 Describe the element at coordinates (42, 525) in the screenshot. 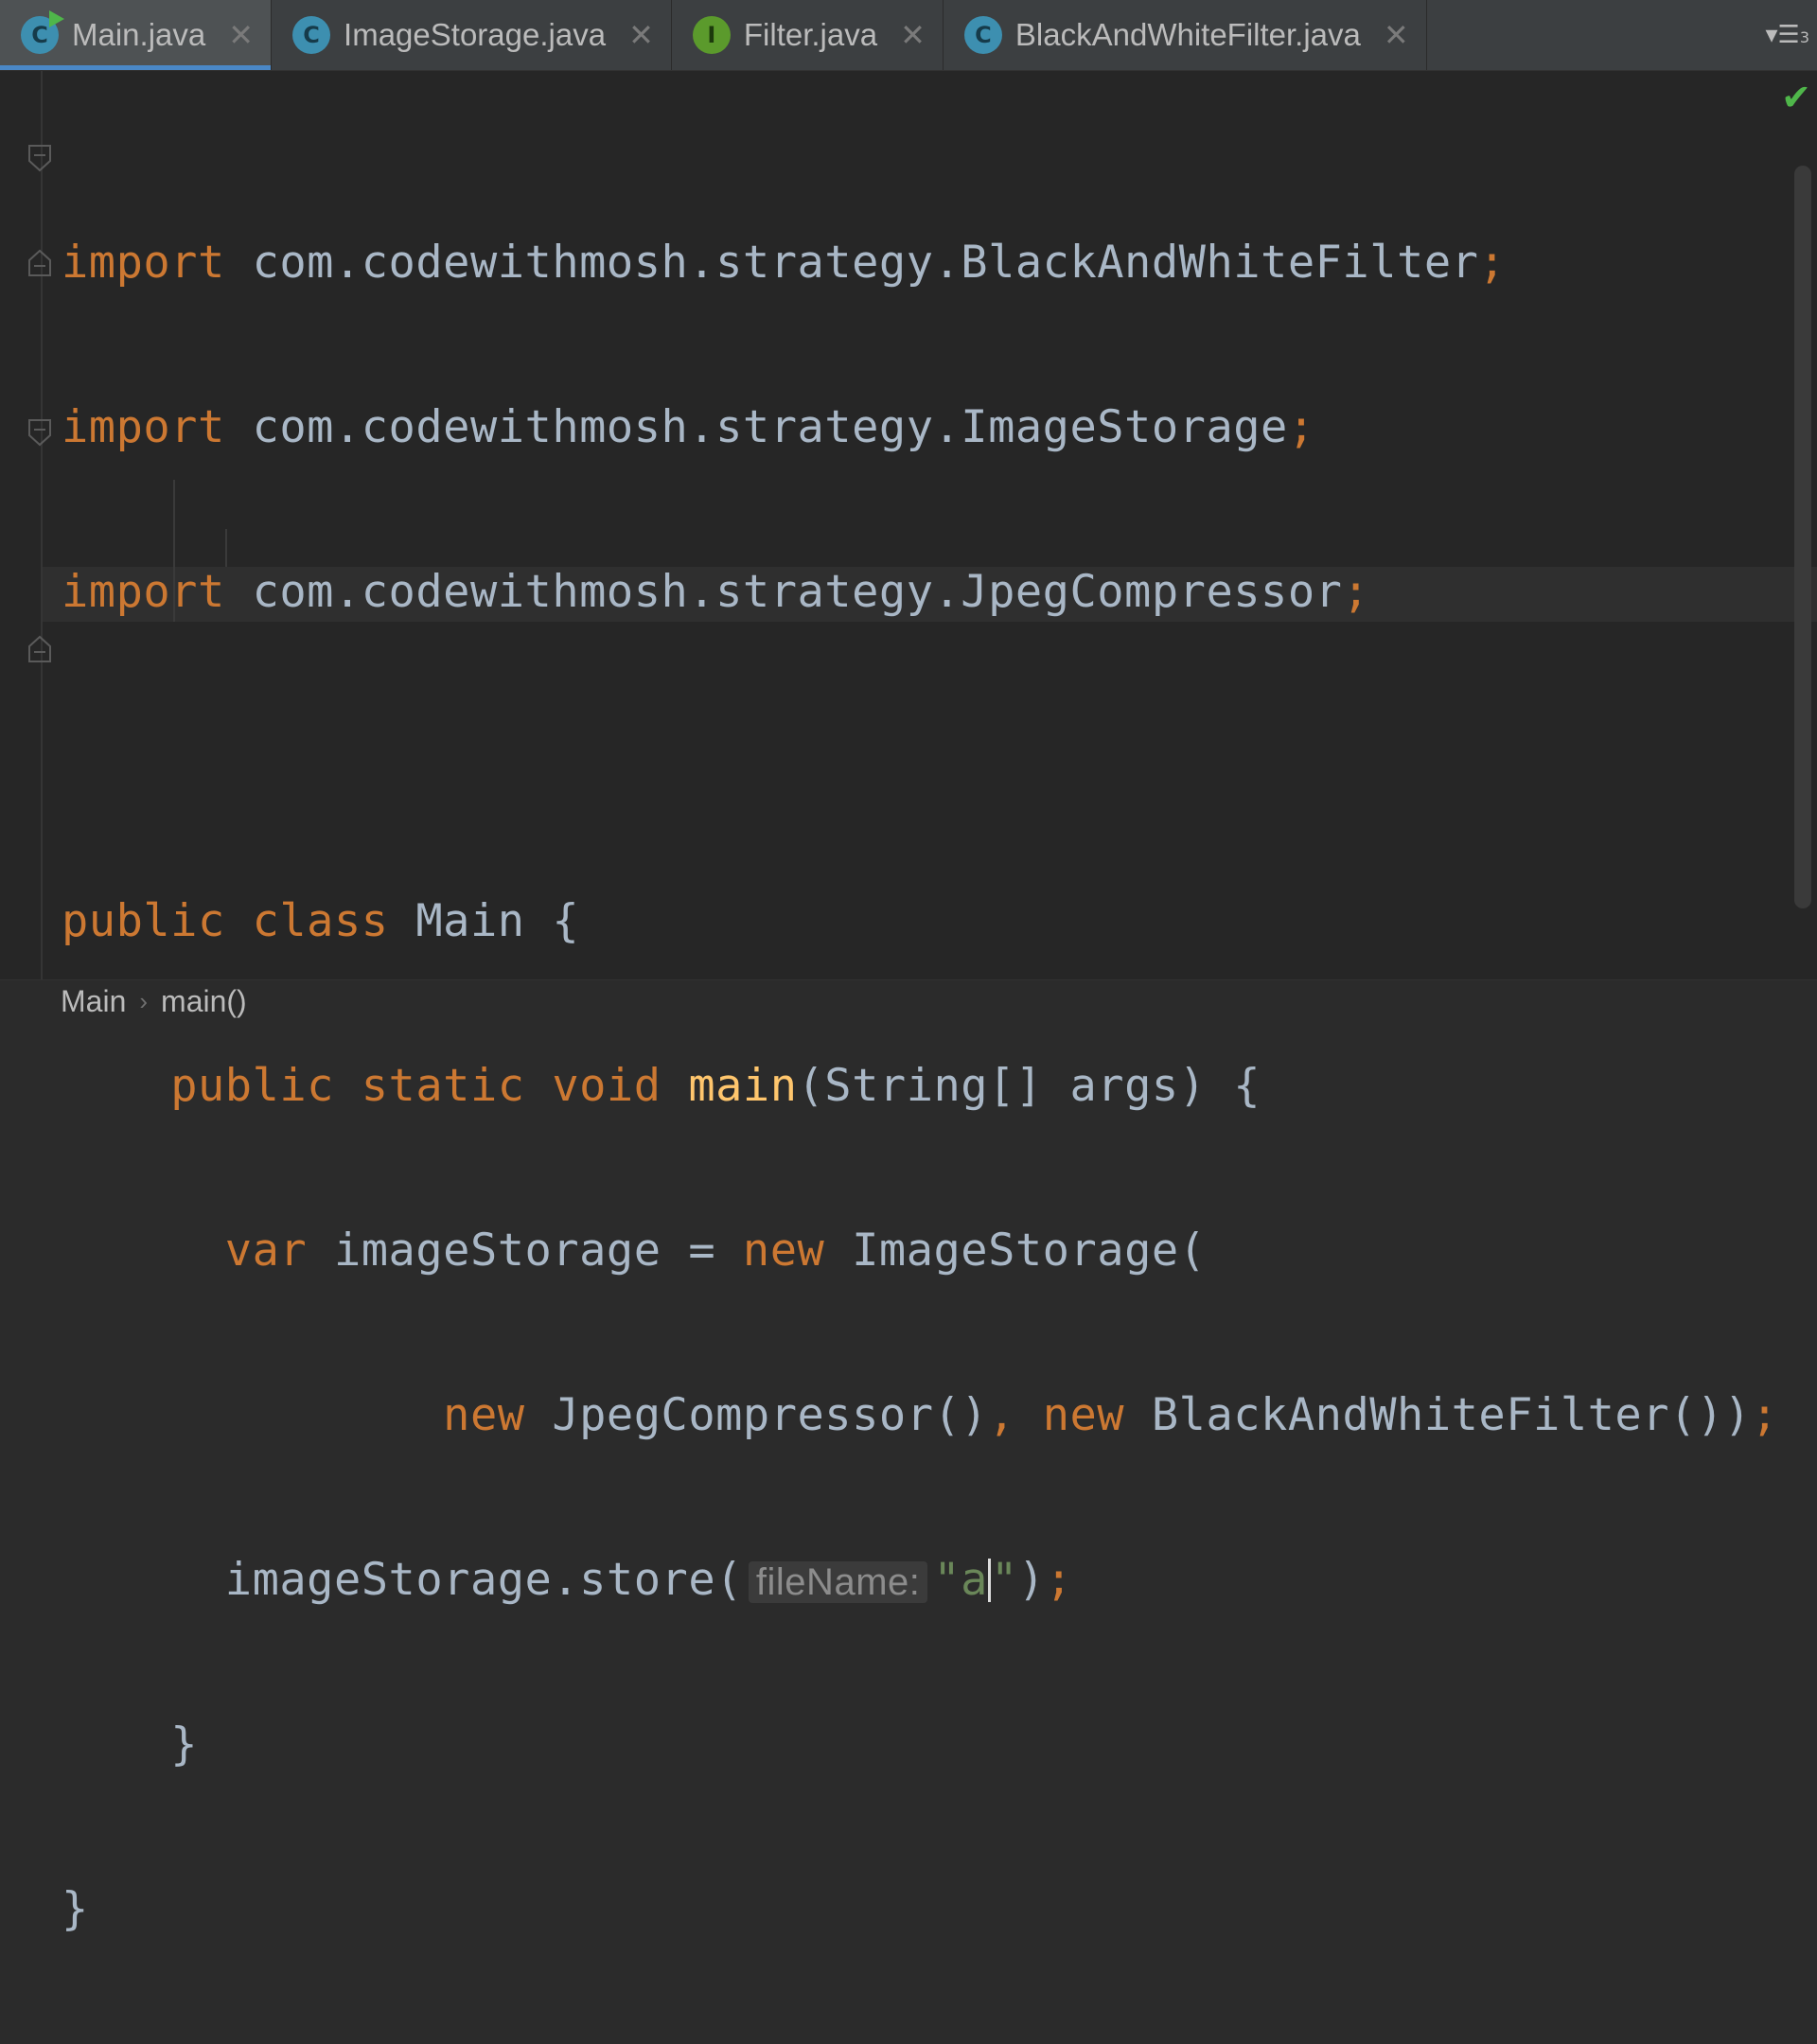

I see `gutter-divider` at that location.